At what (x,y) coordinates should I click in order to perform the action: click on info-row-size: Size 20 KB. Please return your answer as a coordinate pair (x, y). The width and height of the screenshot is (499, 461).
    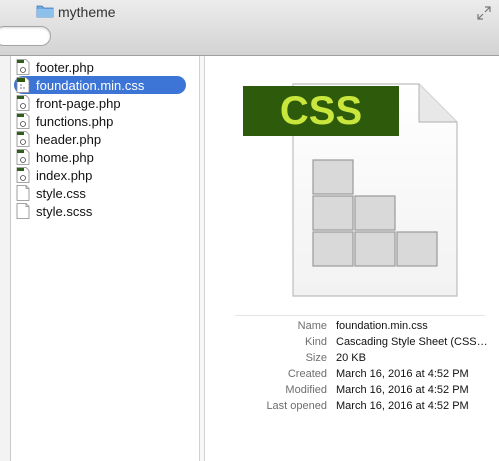
    Looking at the image, I should click on (352, 360).